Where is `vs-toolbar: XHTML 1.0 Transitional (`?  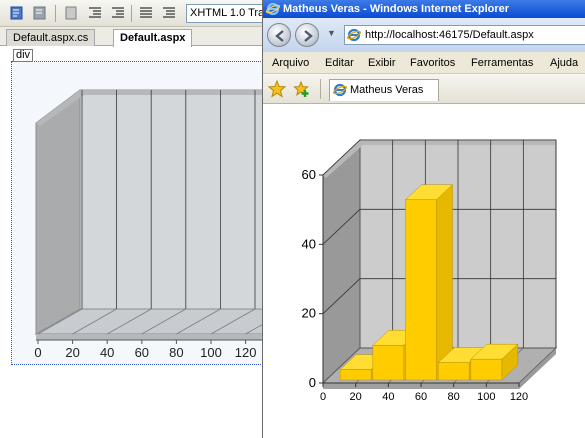 vs-toolbar: XHTML 1.0 Transitional ( is located at coordinates (131, 13).